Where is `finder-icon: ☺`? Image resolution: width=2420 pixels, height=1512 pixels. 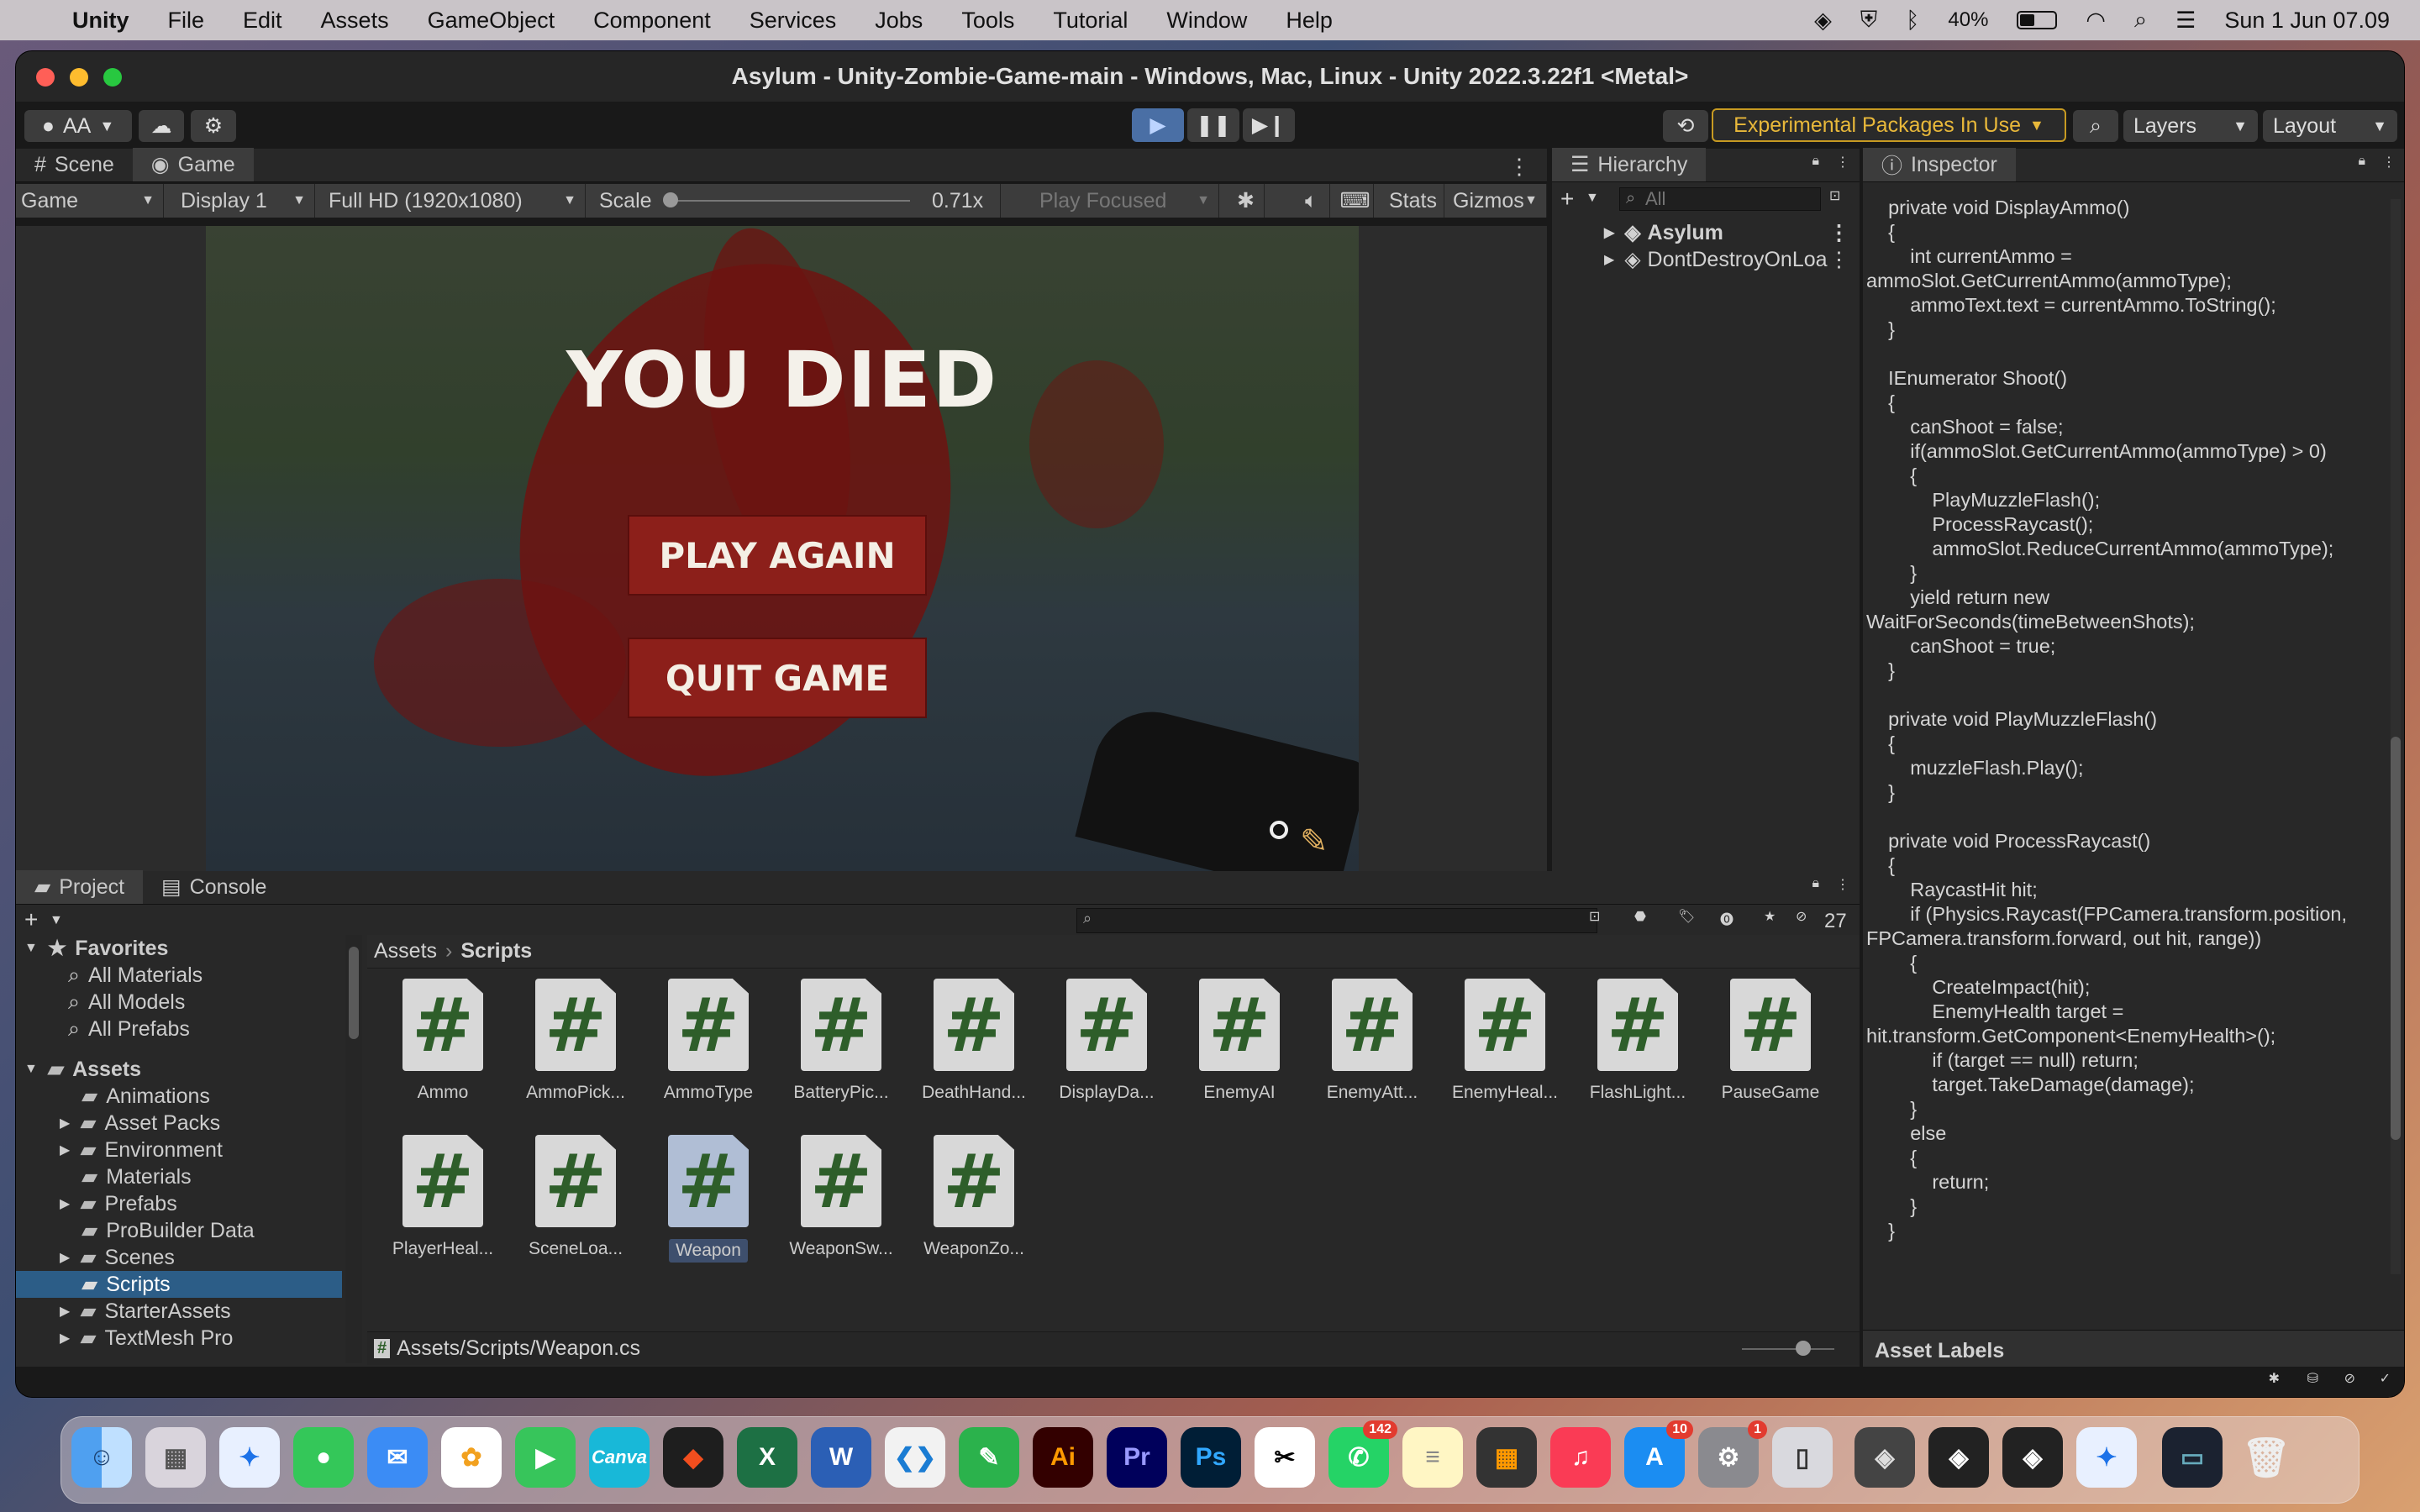 finder-icon: ☺ is located at coordinates (101, 1457).